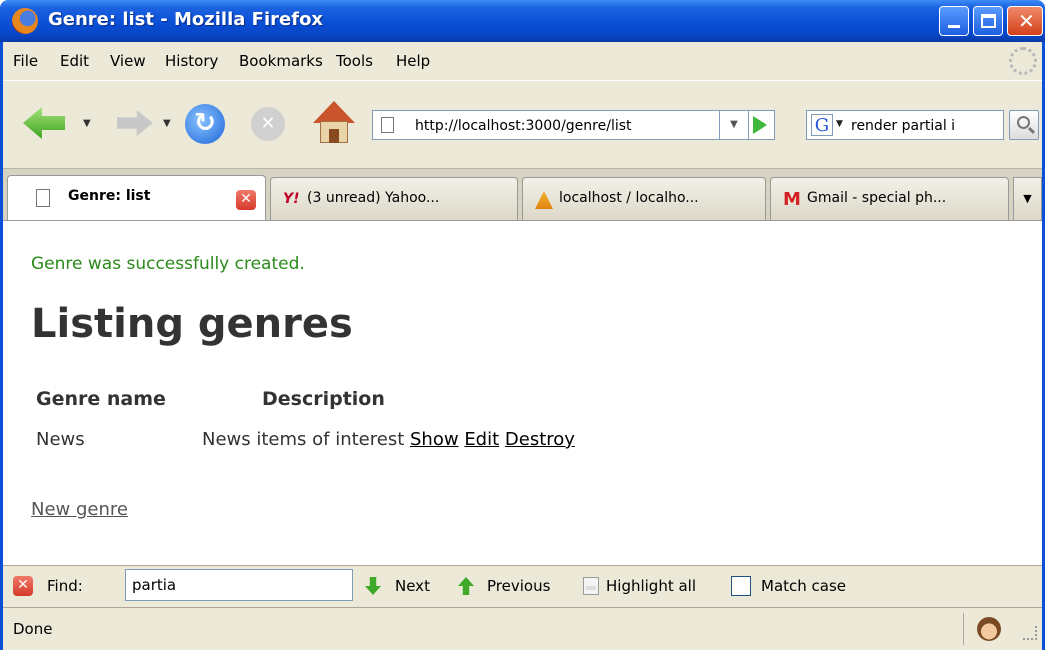  Describe the element at coordinates (1023, 61) in the screenshot. I see `throbber-icon` at that location.